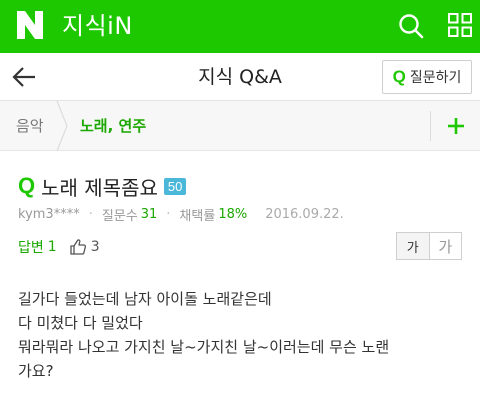 The image size is (480, 415). I want to click on font-size-toggle: 가 가, so click(429, 246).